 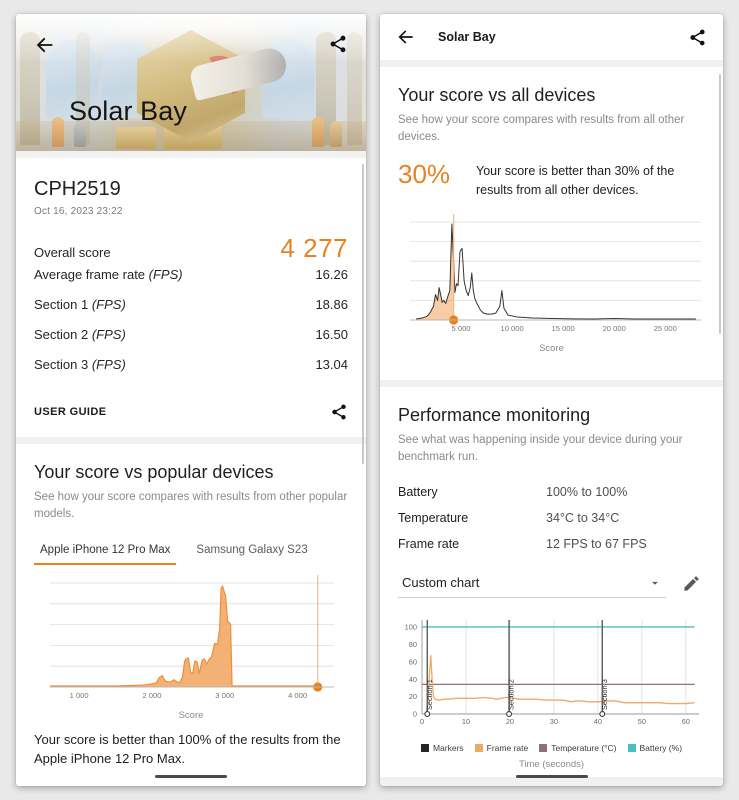 I want to click on chart-select-row: Custom chart, so click(x=551, y=584).